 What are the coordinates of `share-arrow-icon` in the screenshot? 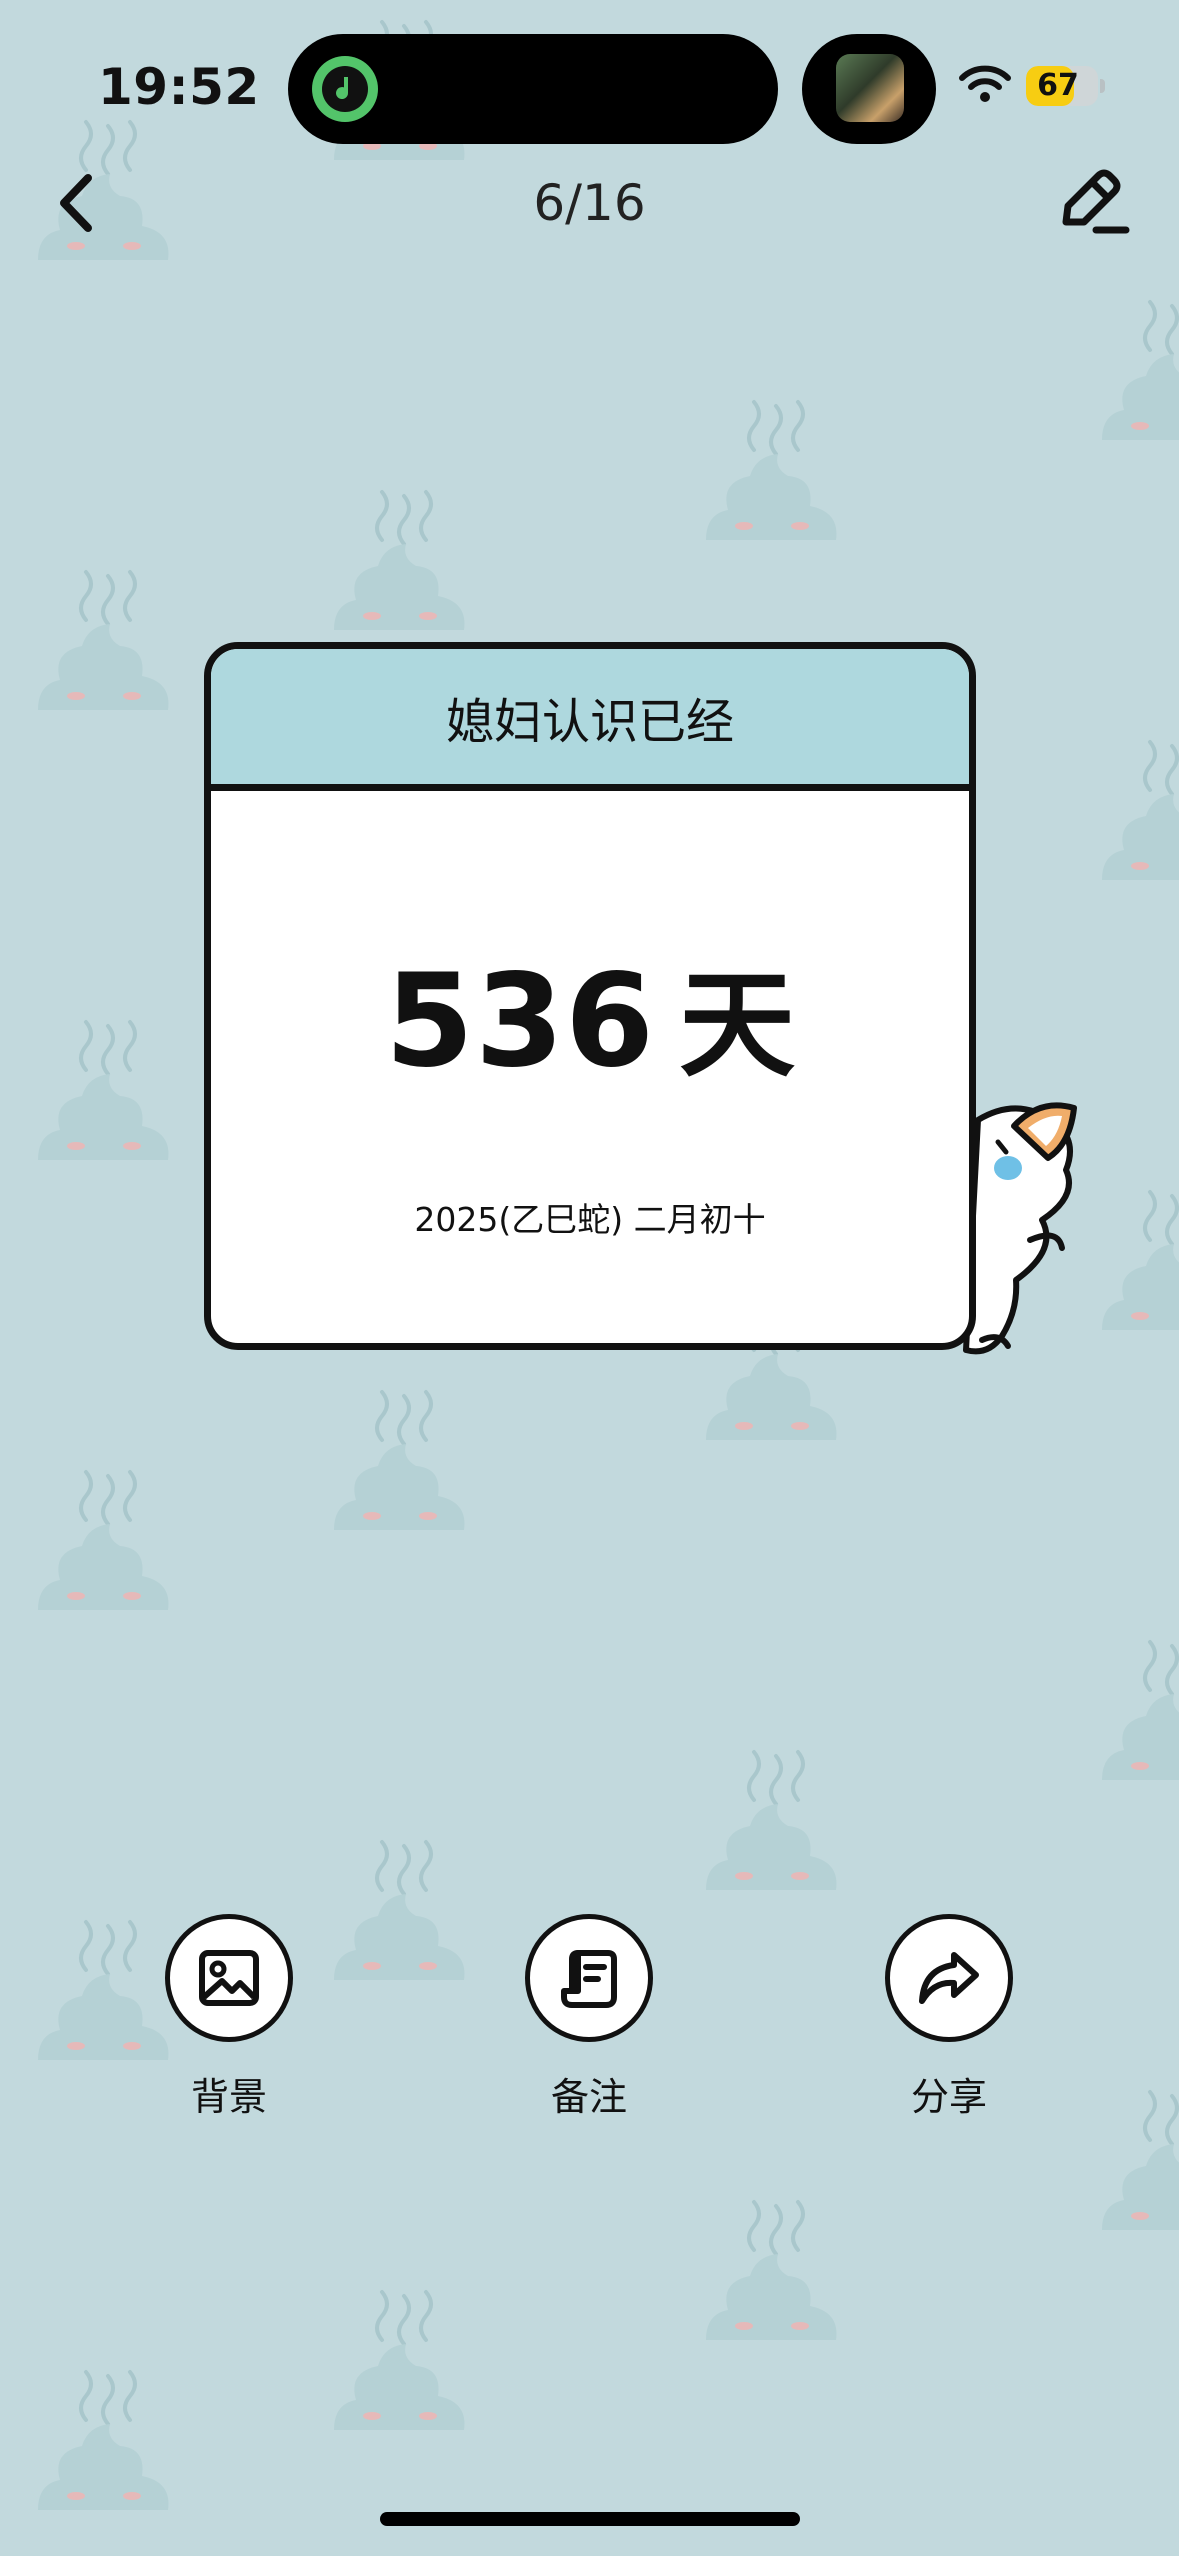 It's located at (949, 1978).